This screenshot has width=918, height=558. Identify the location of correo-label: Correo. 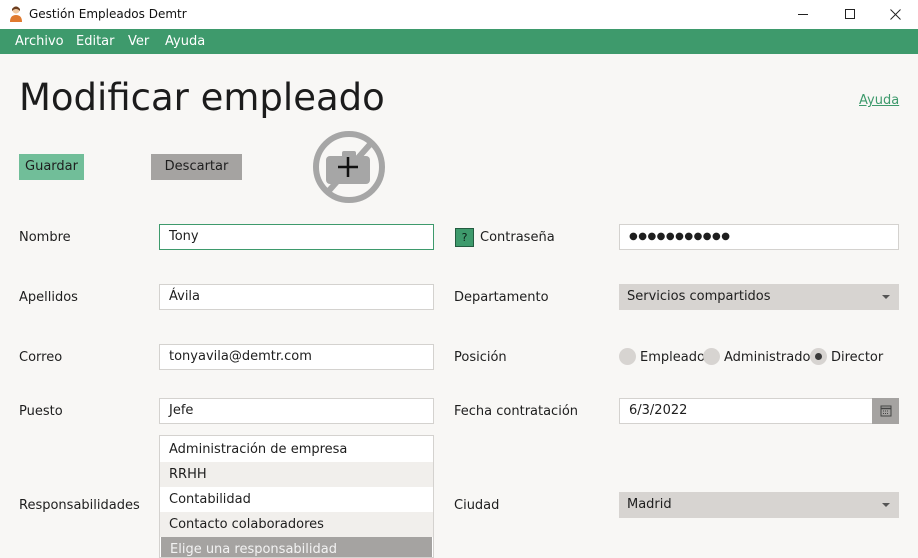
(41, 357).